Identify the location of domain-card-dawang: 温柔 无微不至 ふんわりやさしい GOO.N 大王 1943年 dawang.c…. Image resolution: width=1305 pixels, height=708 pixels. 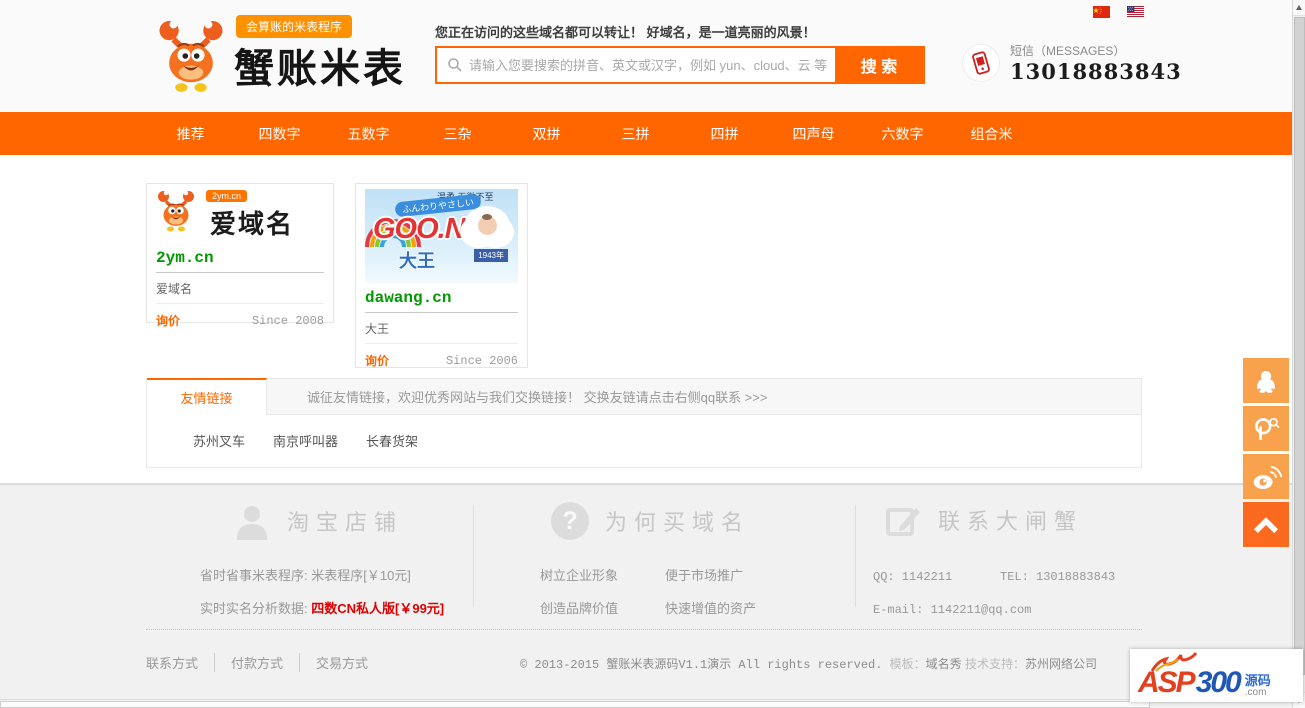
(441, 275).